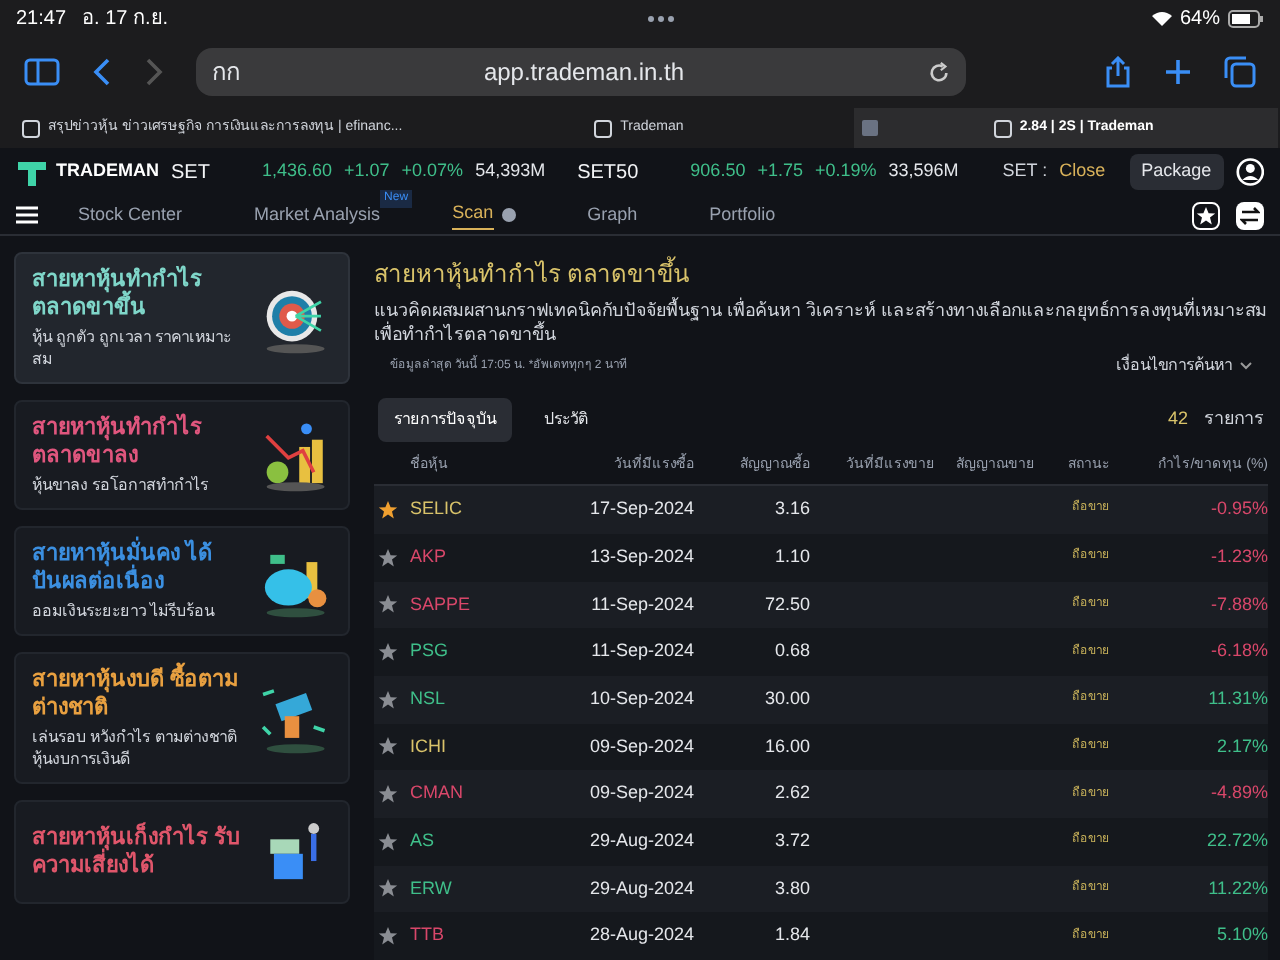 Image resolution: width=1280 pixels, height=960 pixels. Describe the element at coordinates (138, 694) in the screenshot. I see `card-title: สายหาหุ้นงบดี ซื้อตามต่างชาติ` at that location.